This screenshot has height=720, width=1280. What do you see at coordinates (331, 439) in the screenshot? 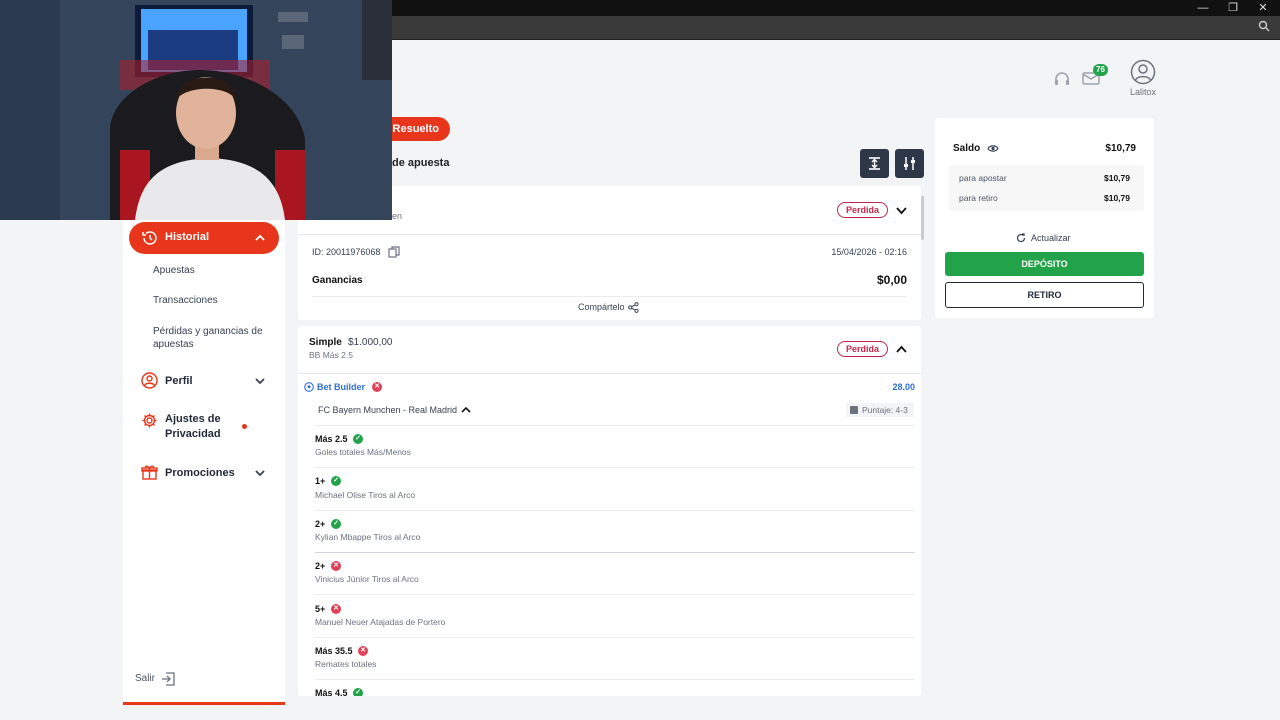
I see `leg-title: Más 2.5` at bounding box center [331, 439].